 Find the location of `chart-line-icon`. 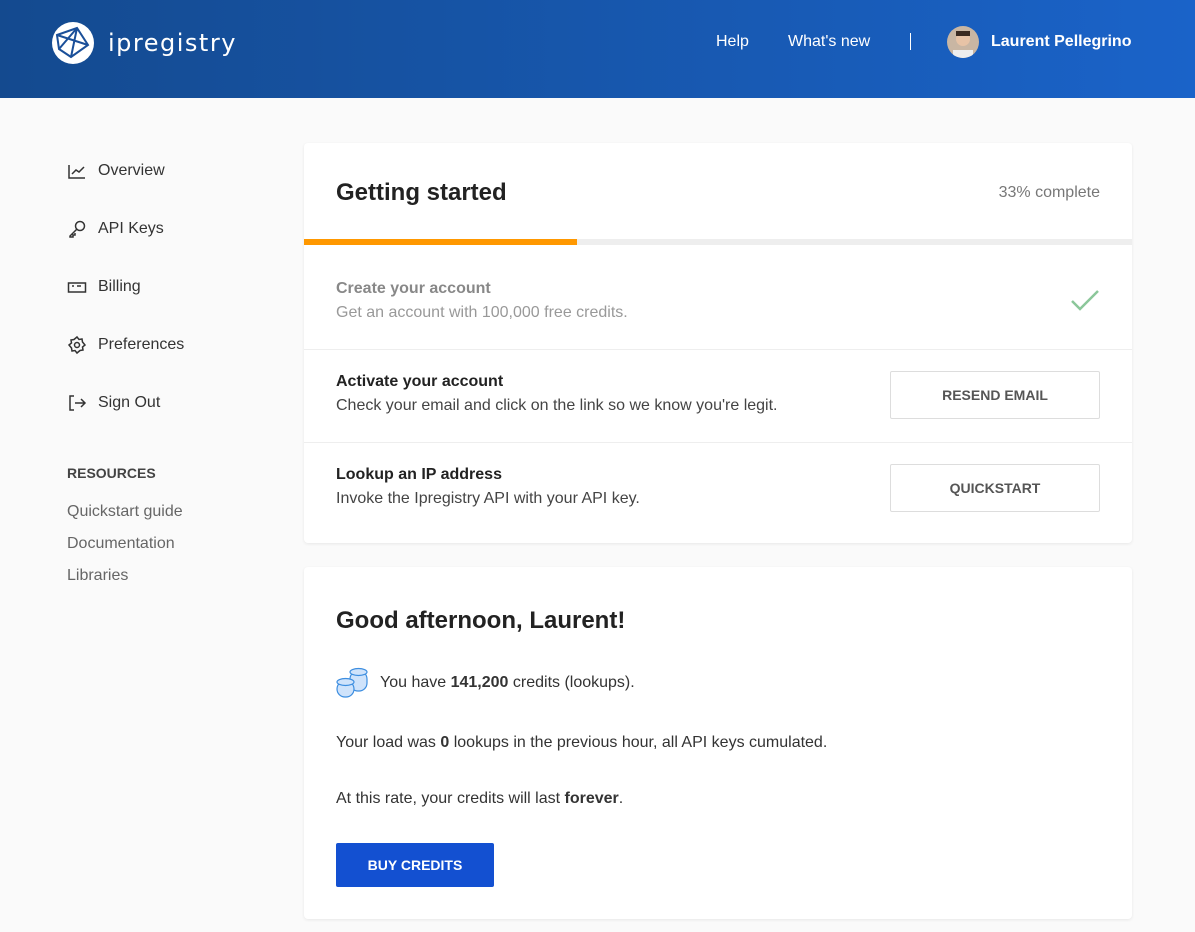

chart-line-icon is located at coordinates (76, 172).